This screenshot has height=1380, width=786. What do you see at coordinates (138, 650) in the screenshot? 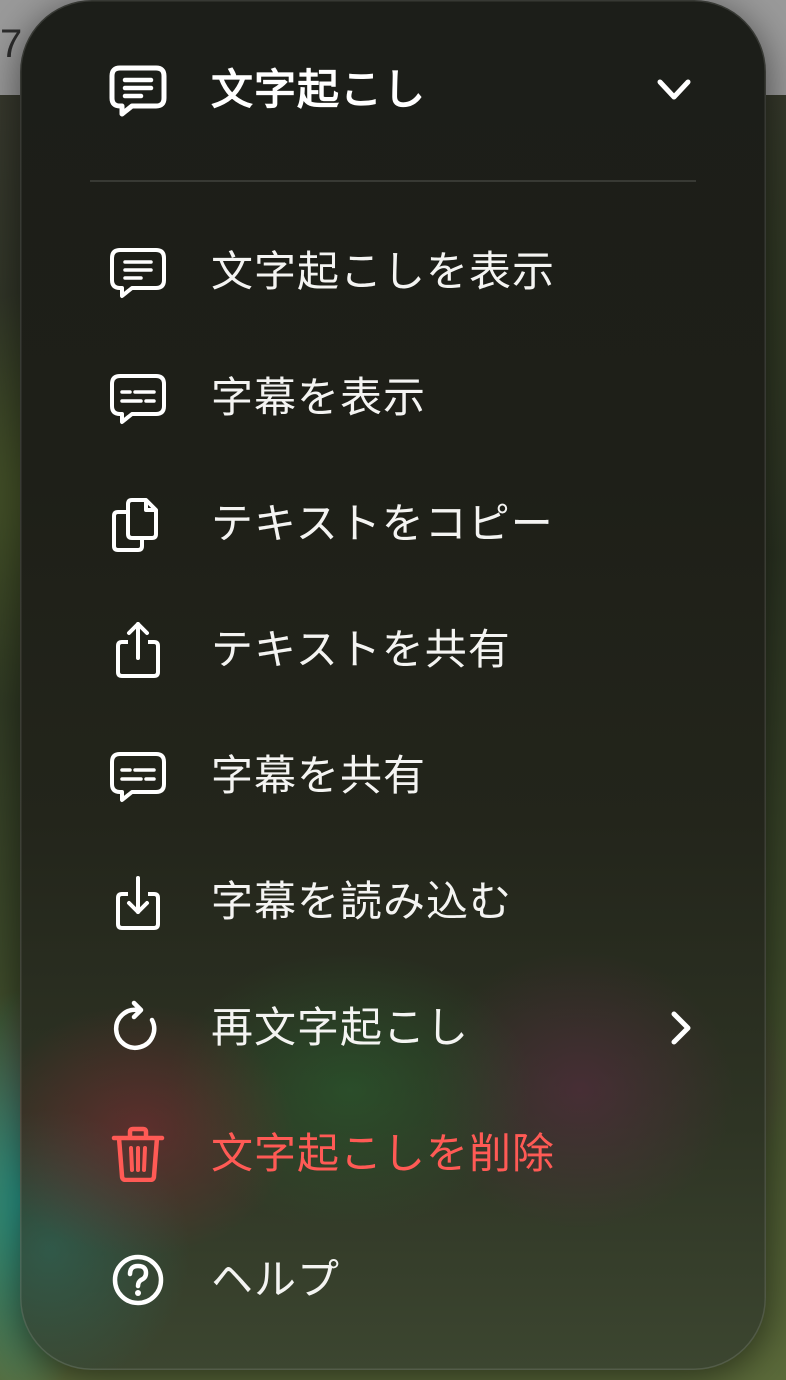
I see `share-icon` at bounding box center [138, 650].